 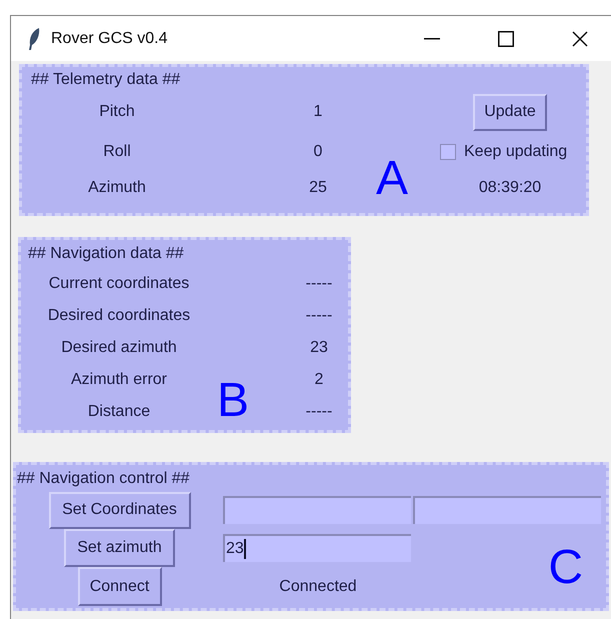 What do you see at coordinates (117, 188) in the screenshot?
I see `telemetry-label: Azimuth` at bounding box center [117, 188].